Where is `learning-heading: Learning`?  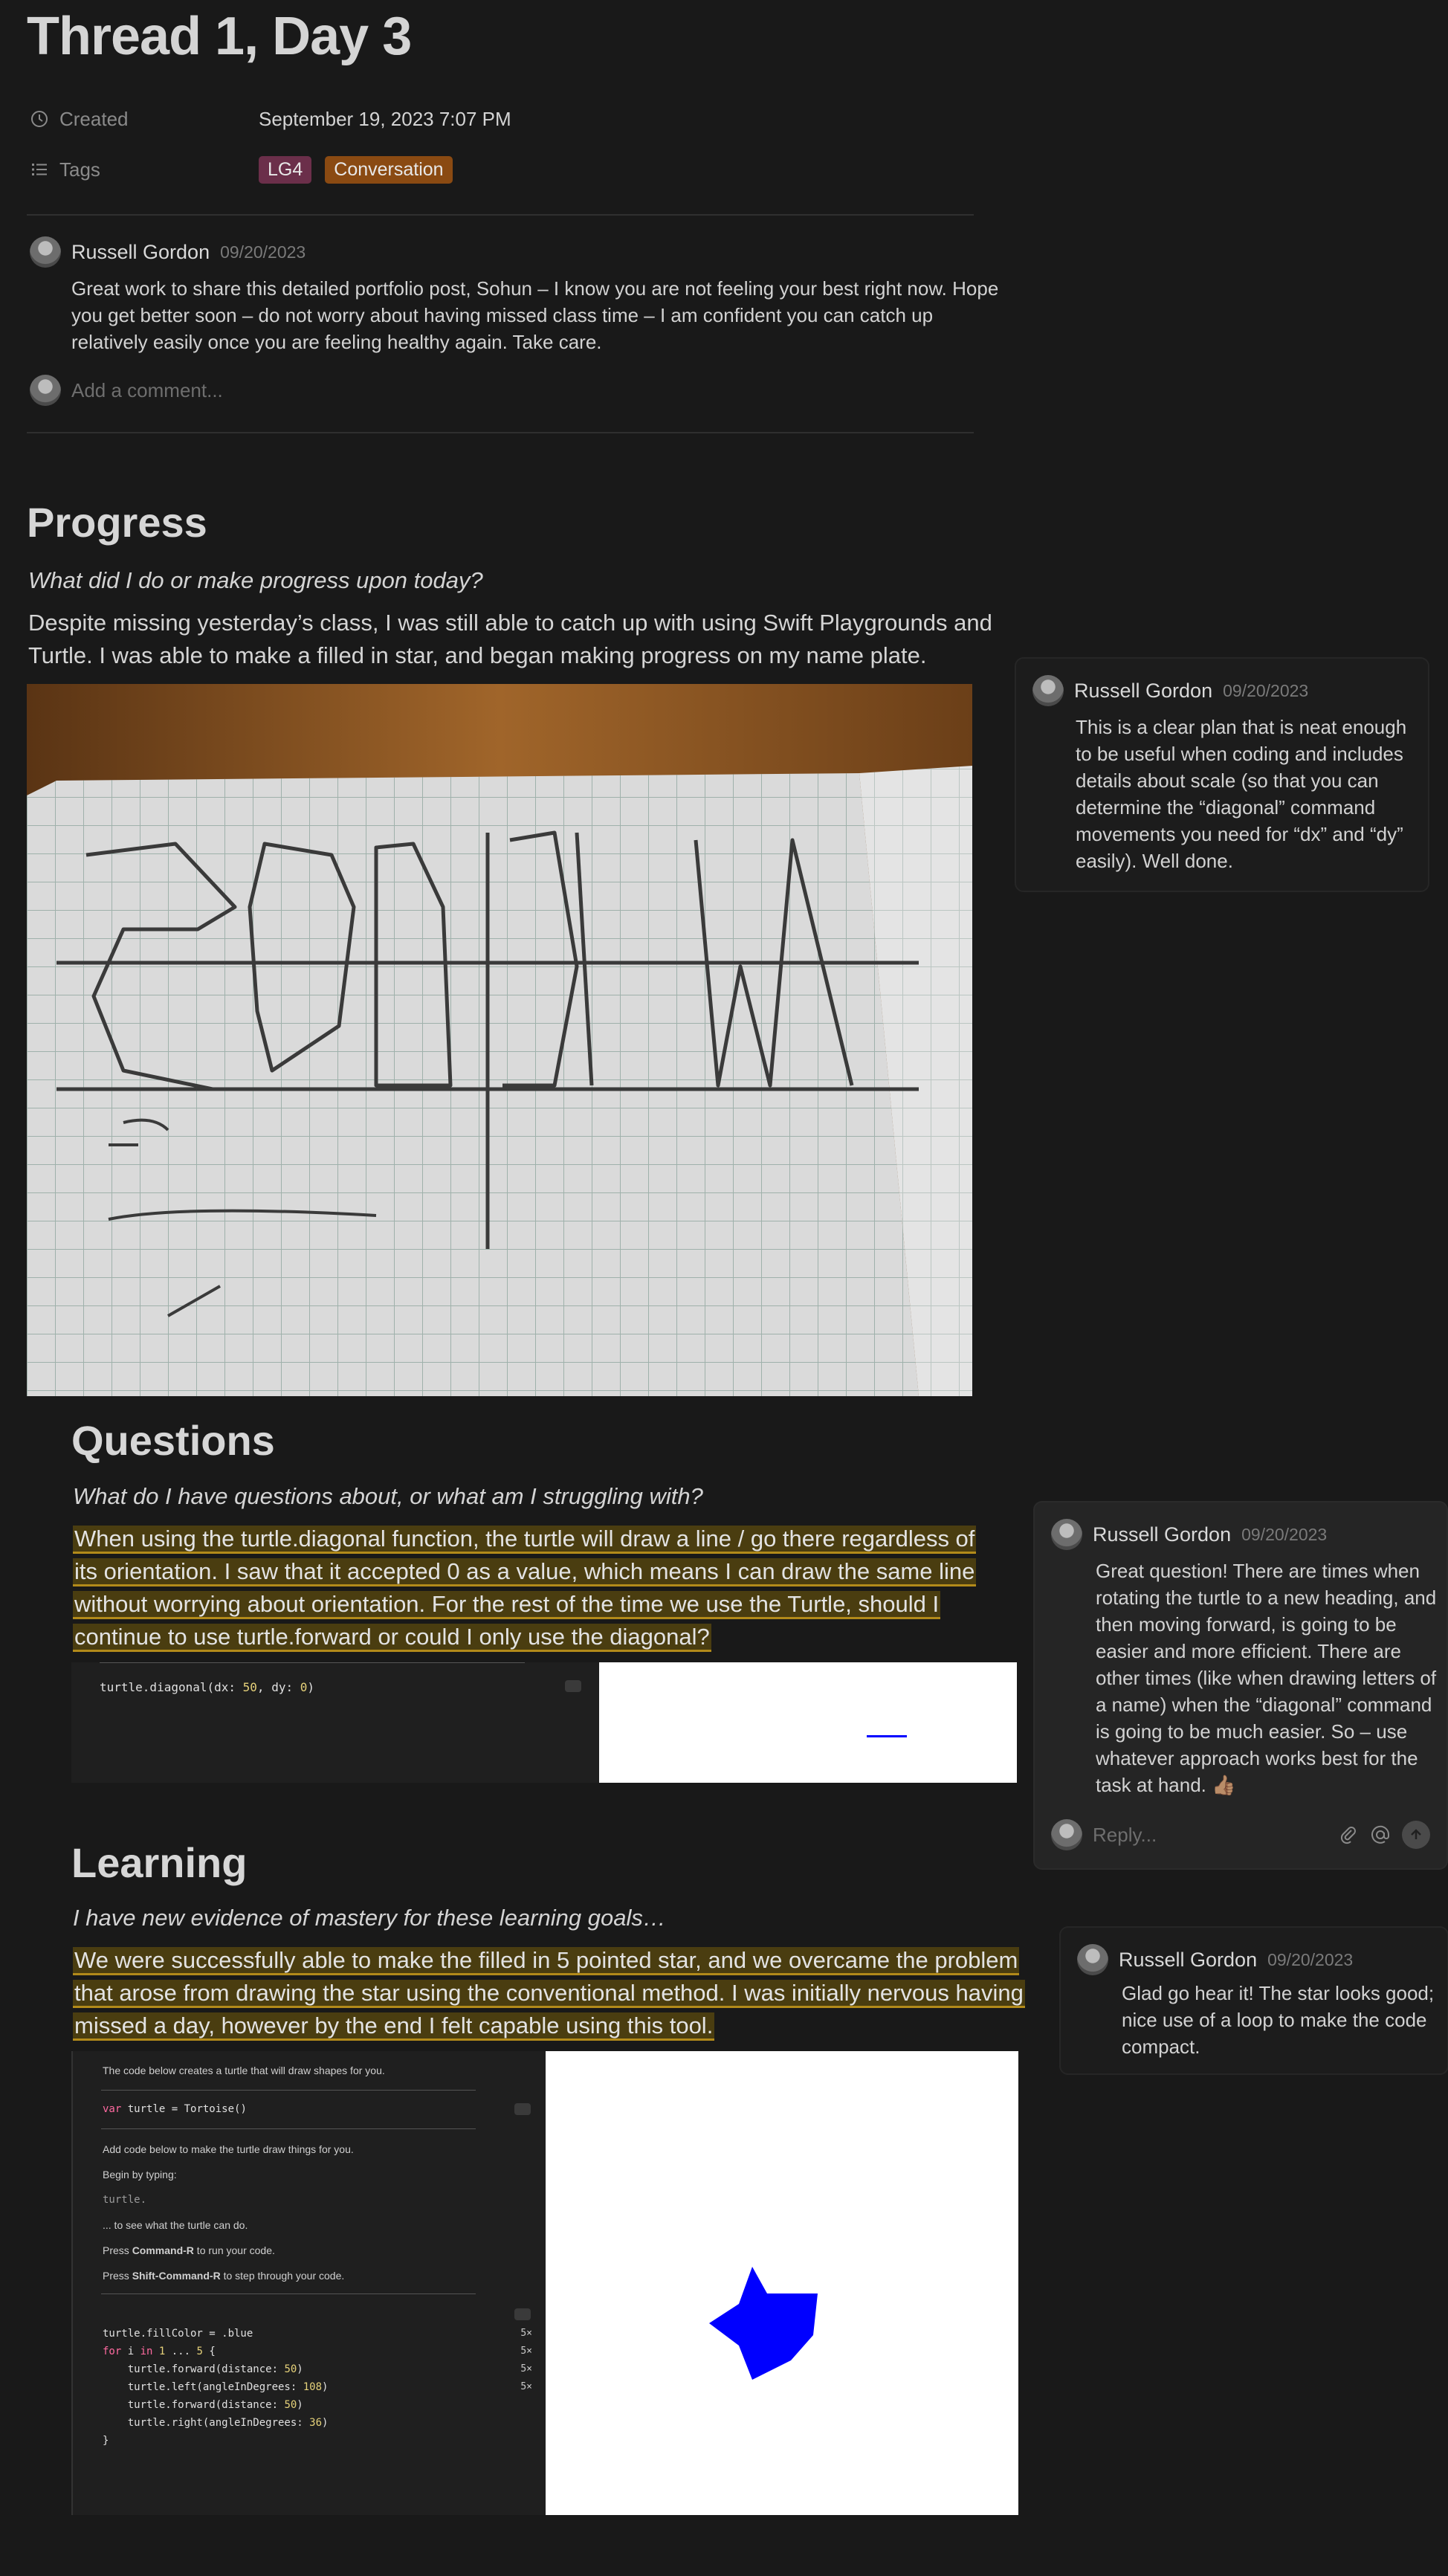
learning-heading: Learning is located at coordinates (159, 1862).